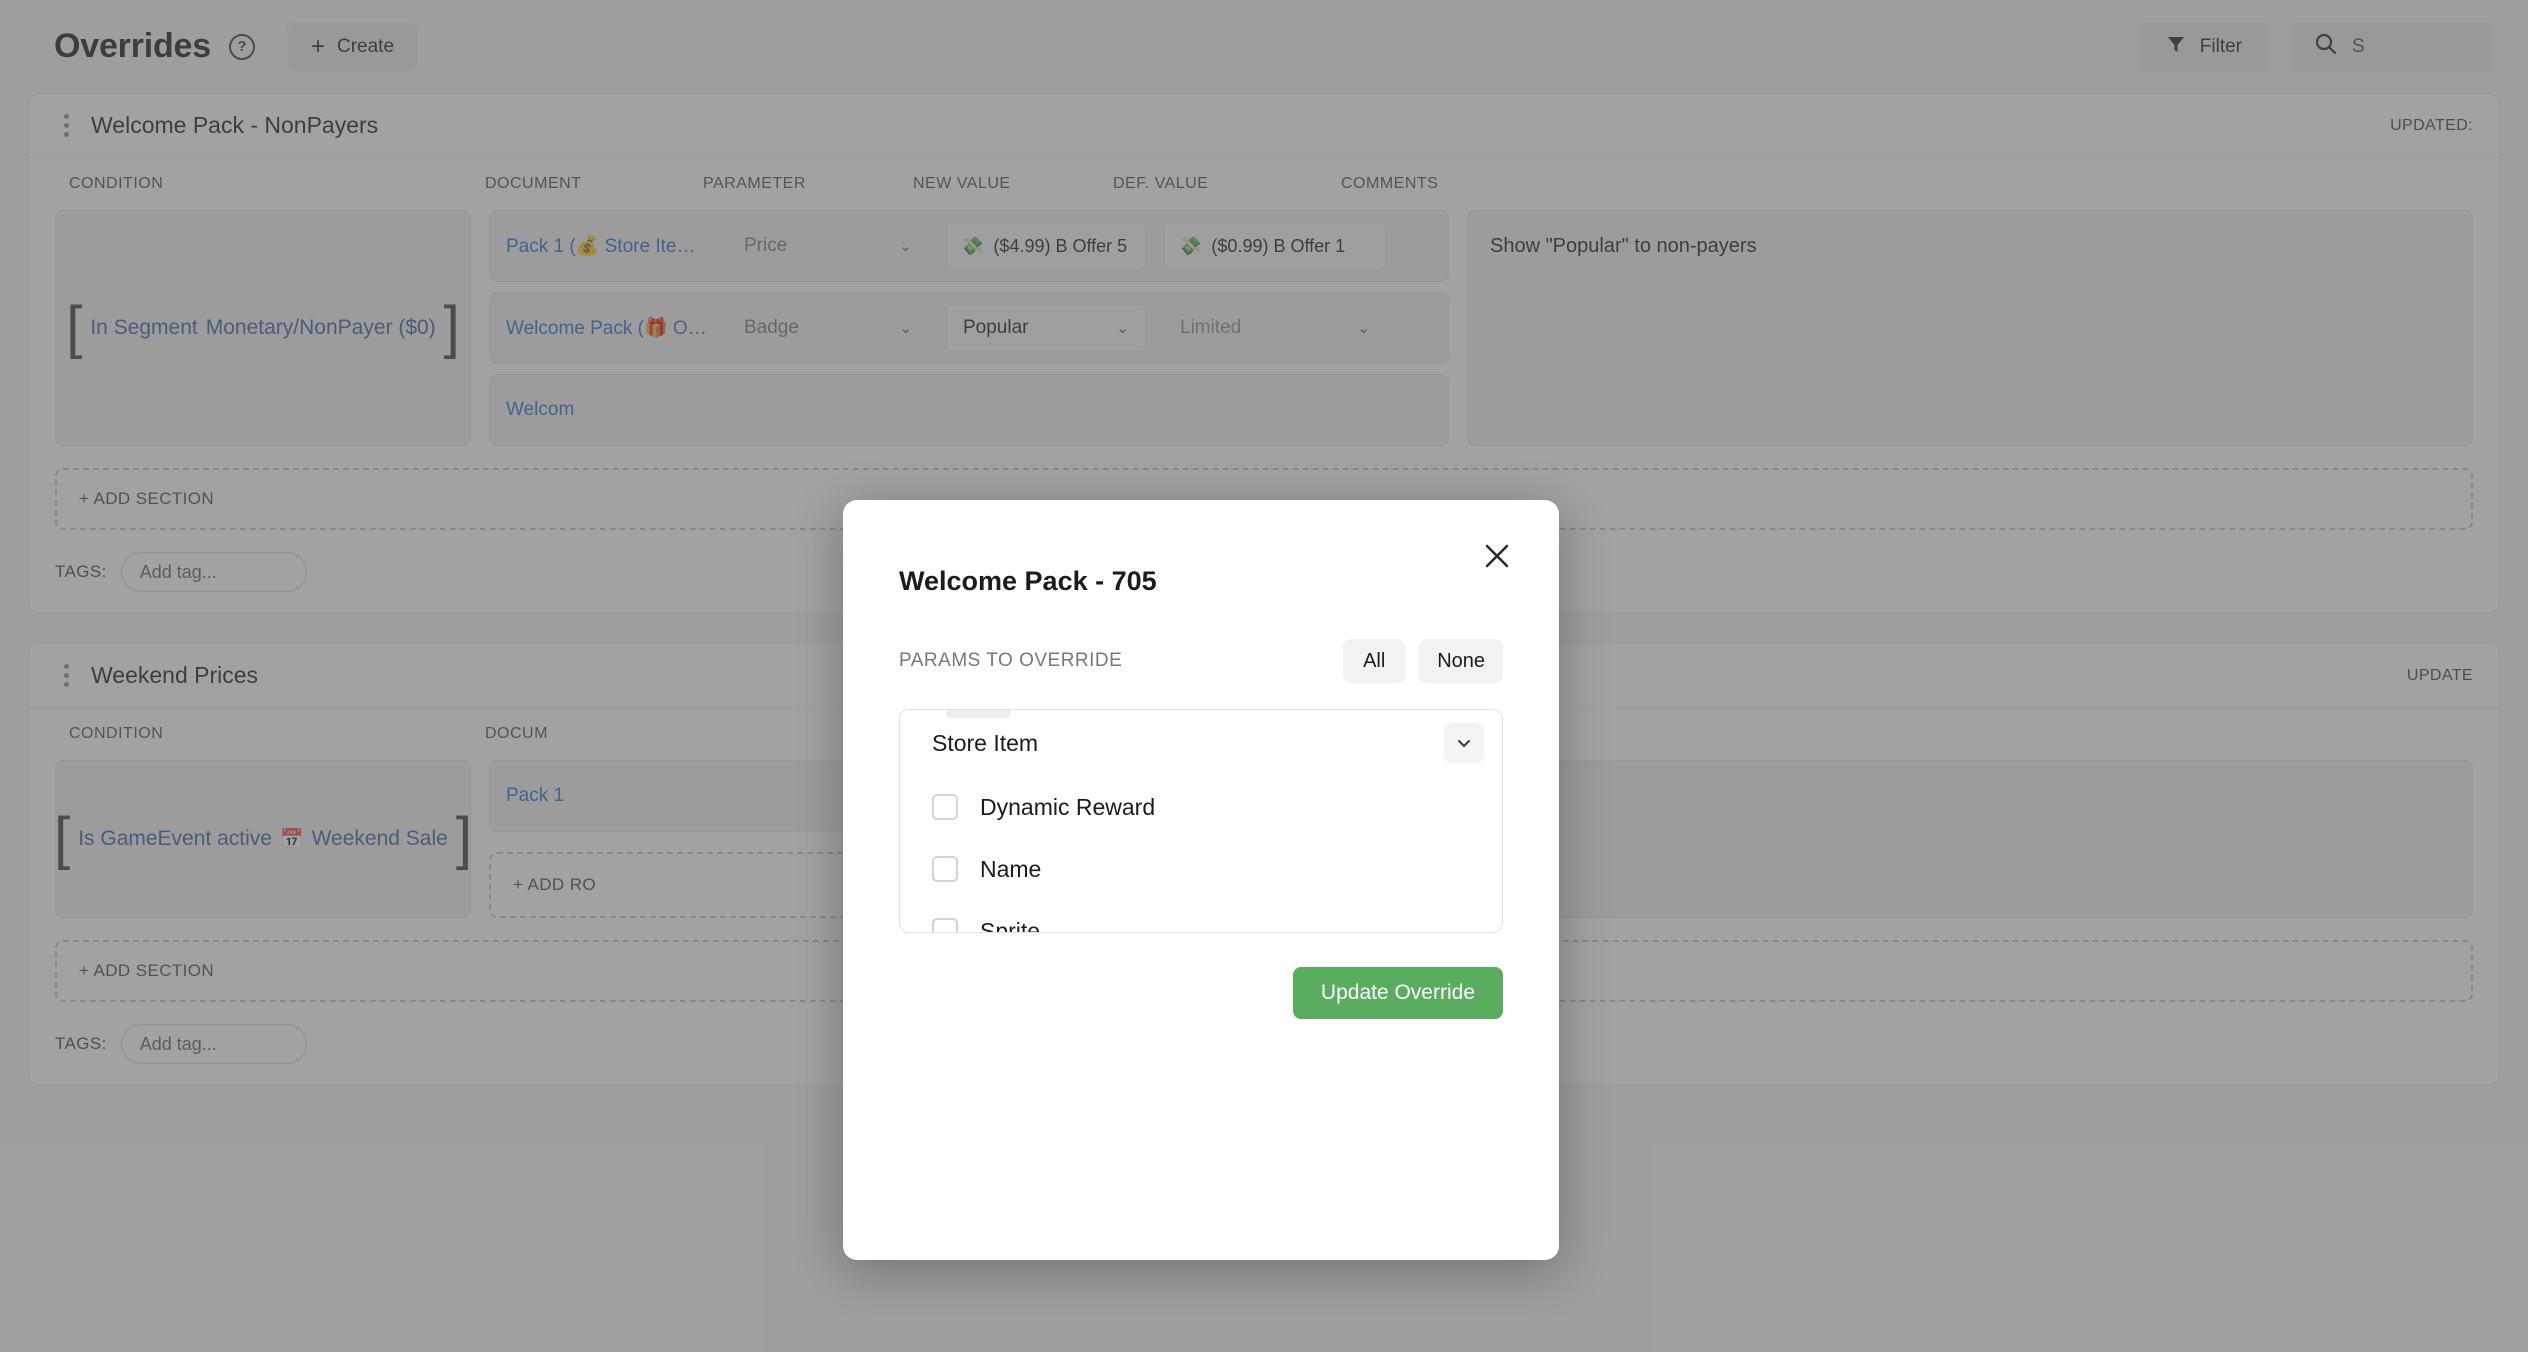 This screenshot has height=1352, width=2528. What do you see at coordinates (1068, 806) in the screenshot?
I see `param-item-label: Dynamic Reward` at bounding box center [1068, 806].